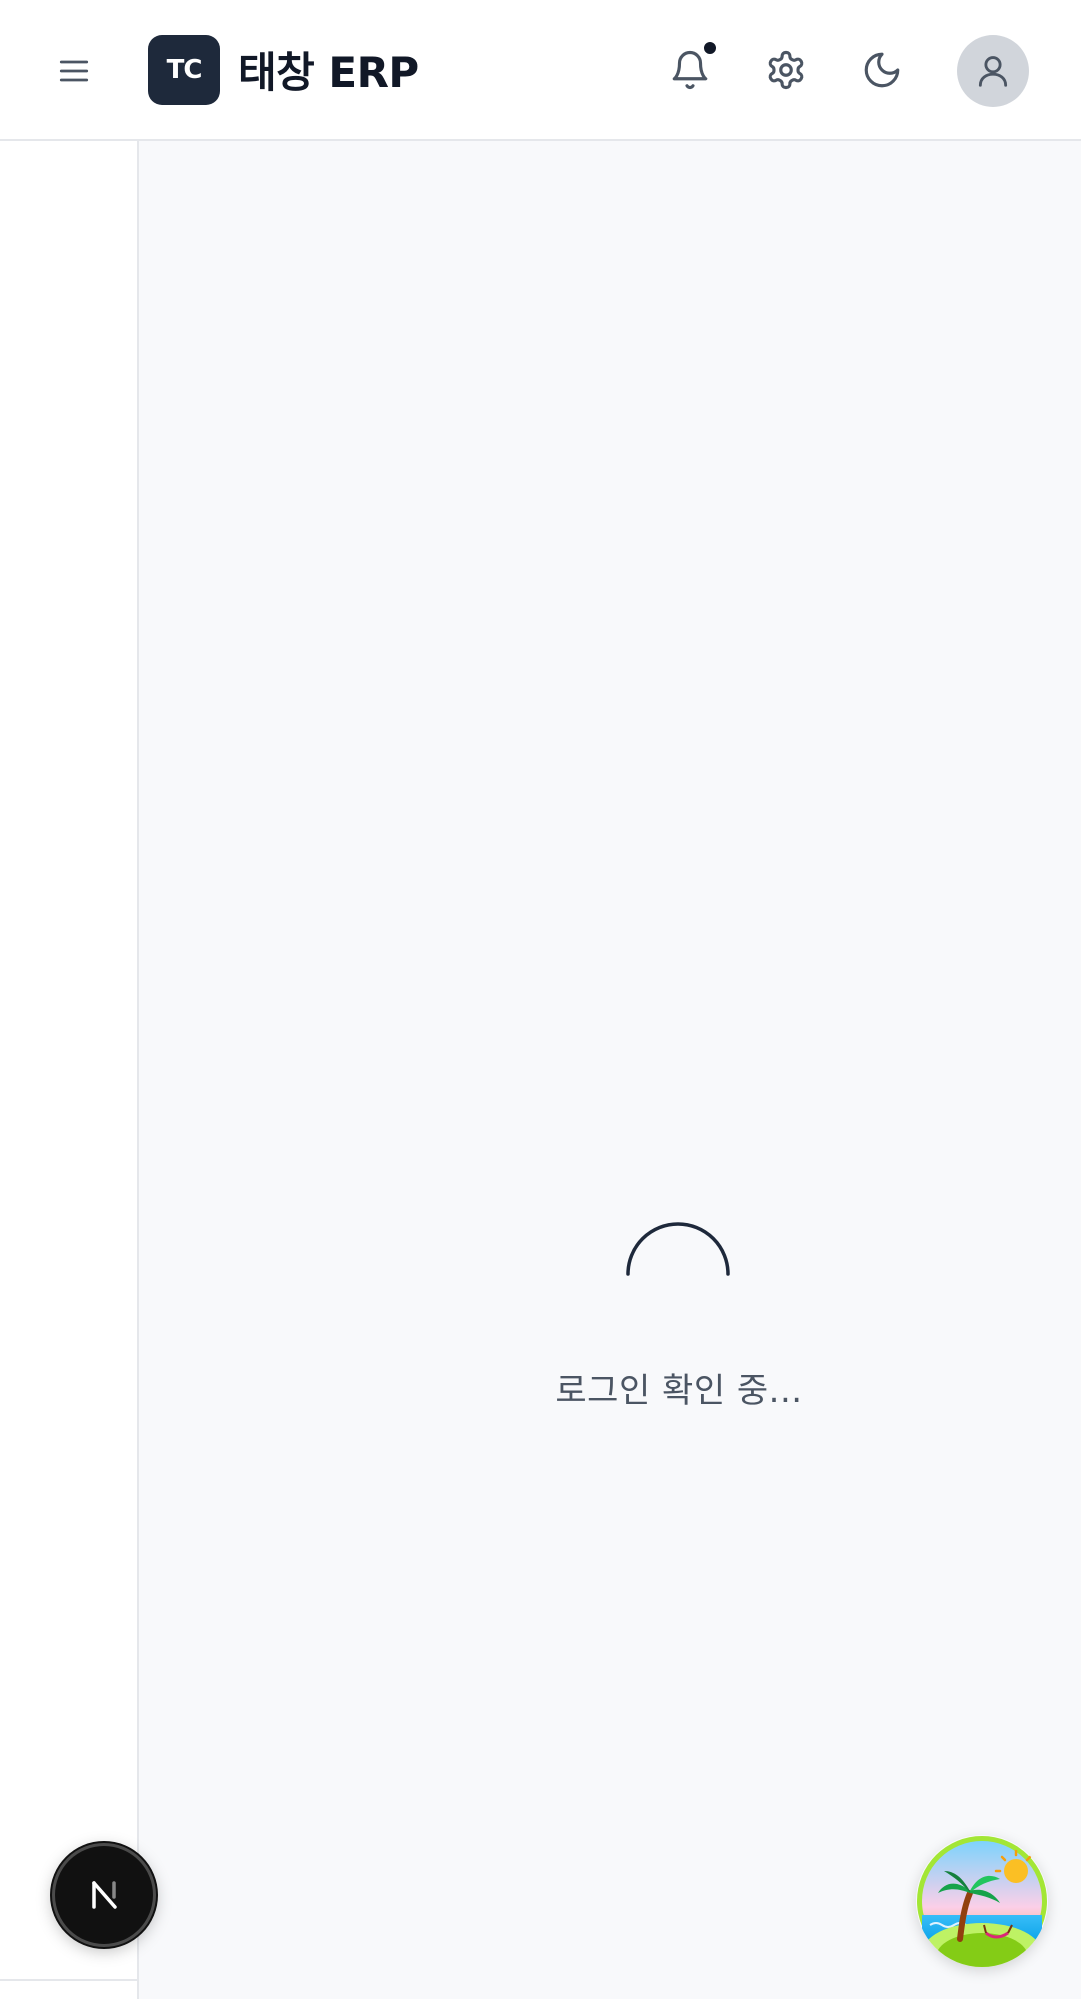 The width and height of the screenshot is (1081, 1999). I want to click on bell-icon, so click(690, 70).